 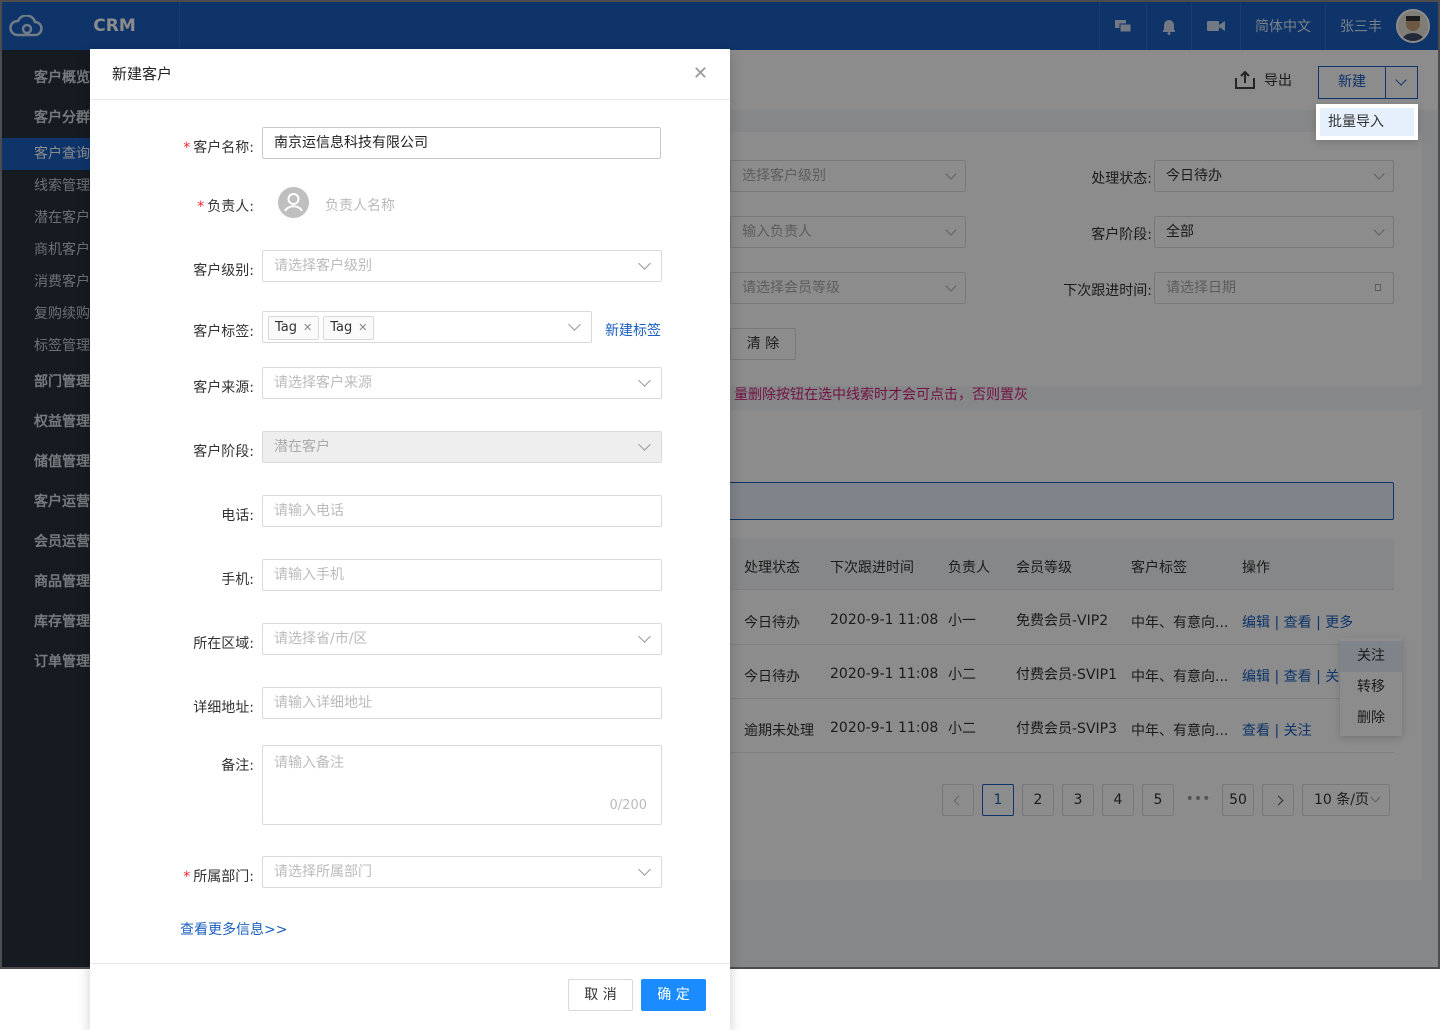 I want to click on region-label: 所在区域:, so click(x=223, y=644).